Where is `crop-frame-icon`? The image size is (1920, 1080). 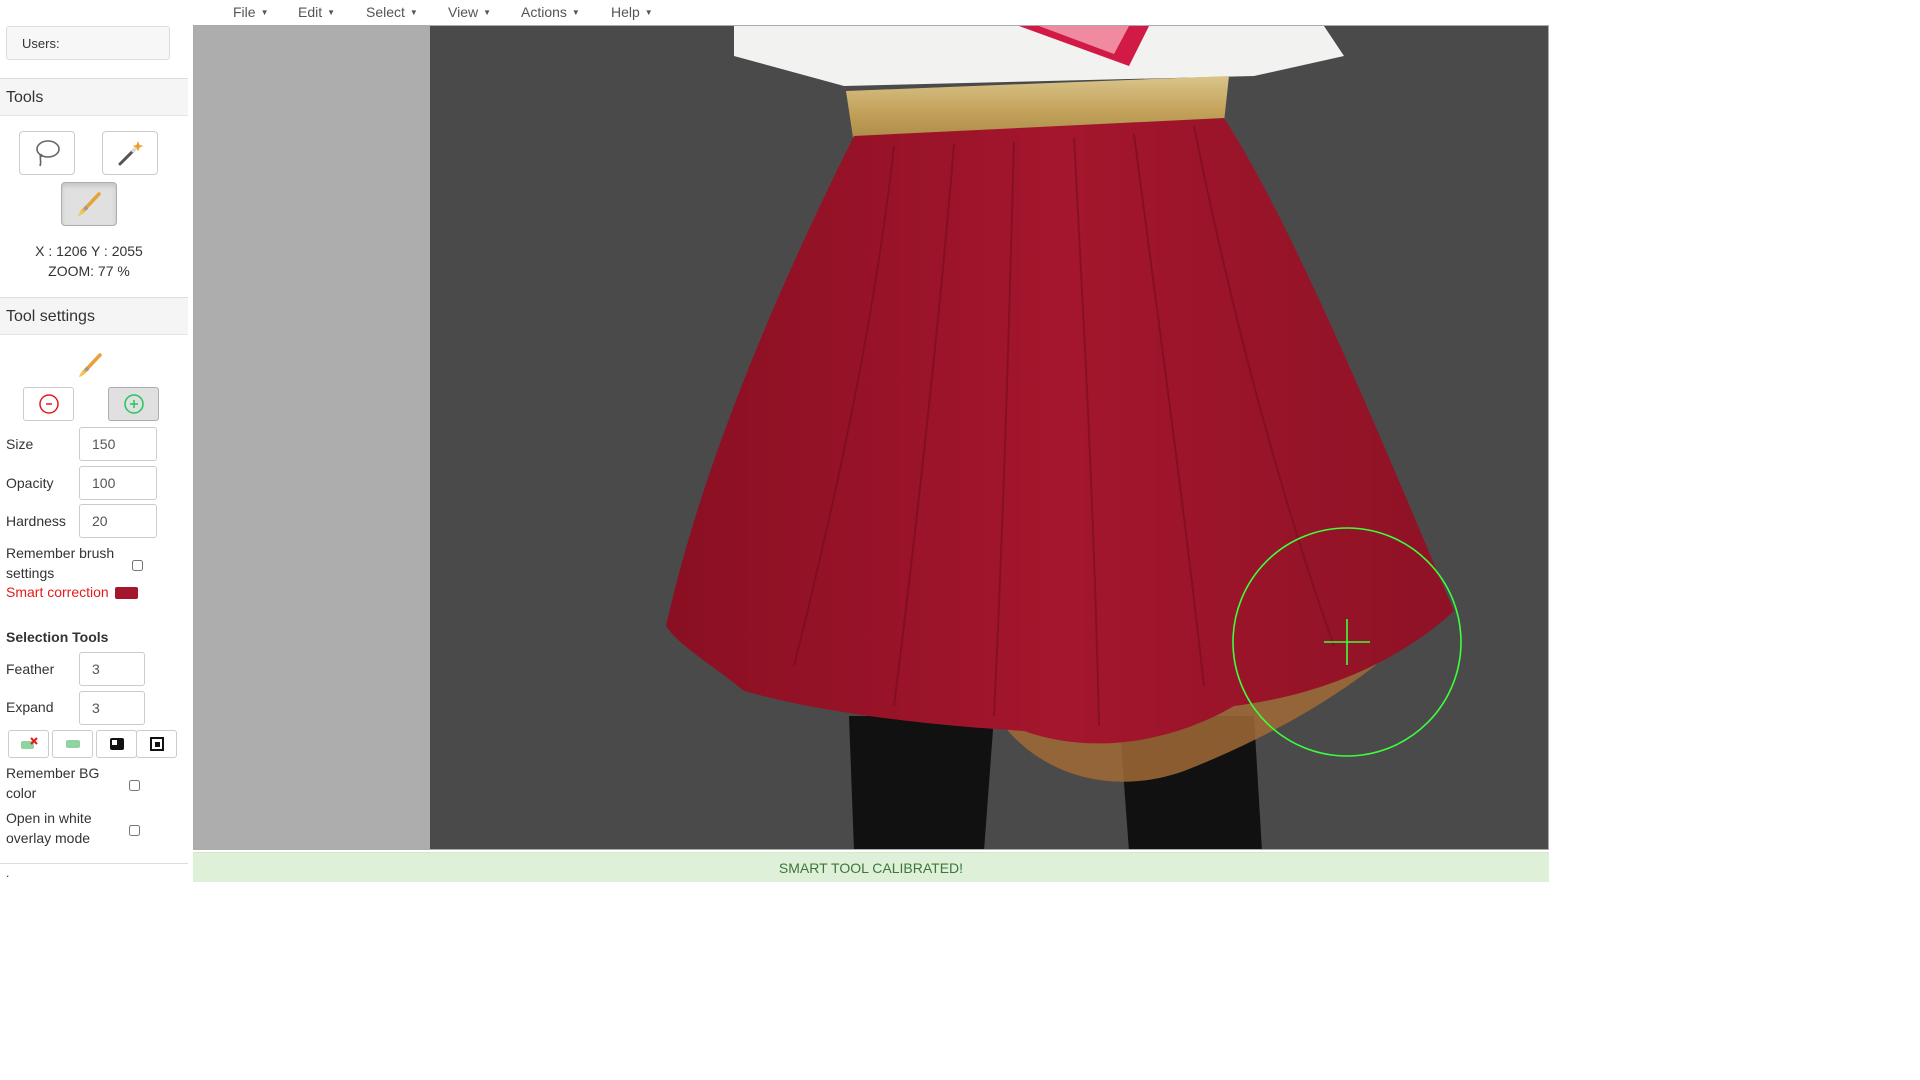
crop-frame-icon is located at coordinates (156, 744).